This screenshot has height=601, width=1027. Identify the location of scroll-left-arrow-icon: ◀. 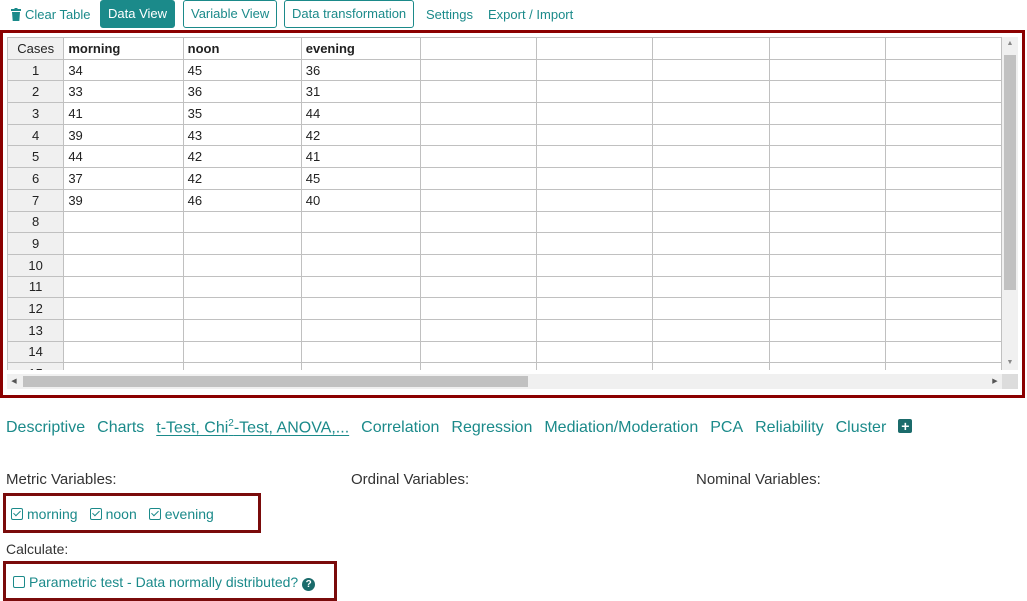
(14, 381).